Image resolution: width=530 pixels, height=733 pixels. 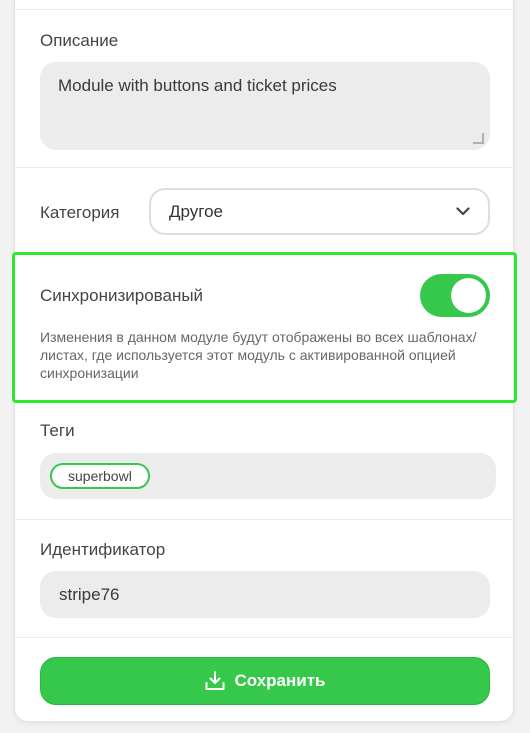 What do you see at coordinates (478, 138) in the screenshot?
I see `resize-grip-icon` at bounding box center [478, 138].